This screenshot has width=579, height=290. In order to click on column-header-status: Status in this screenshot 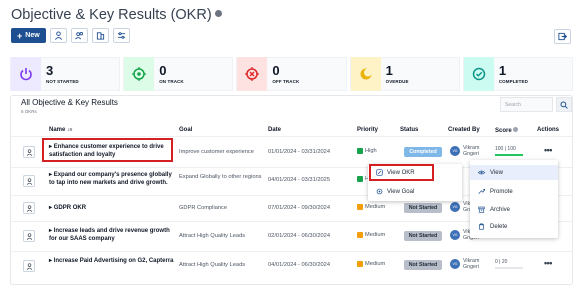, I will do `click(409, 130)`.